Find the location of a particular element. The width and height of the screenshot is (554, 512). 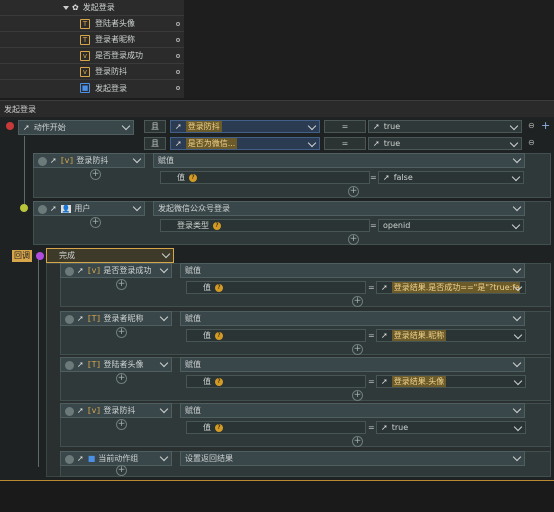

tree-item: ■ 发起登录 is located at coordinates (92, 88).